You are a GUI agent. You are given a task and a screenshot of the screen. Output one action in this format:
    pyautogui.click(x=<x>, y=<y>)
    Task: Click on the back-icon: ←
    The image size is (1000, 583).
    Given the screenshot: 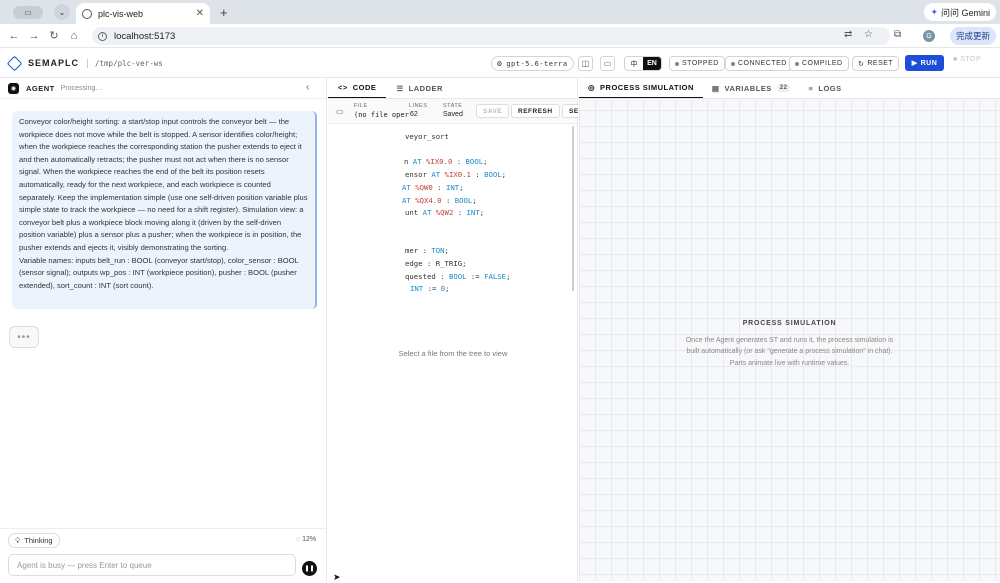 What is the action you would take?
    pyautogui.click(x=14, y=36)
    